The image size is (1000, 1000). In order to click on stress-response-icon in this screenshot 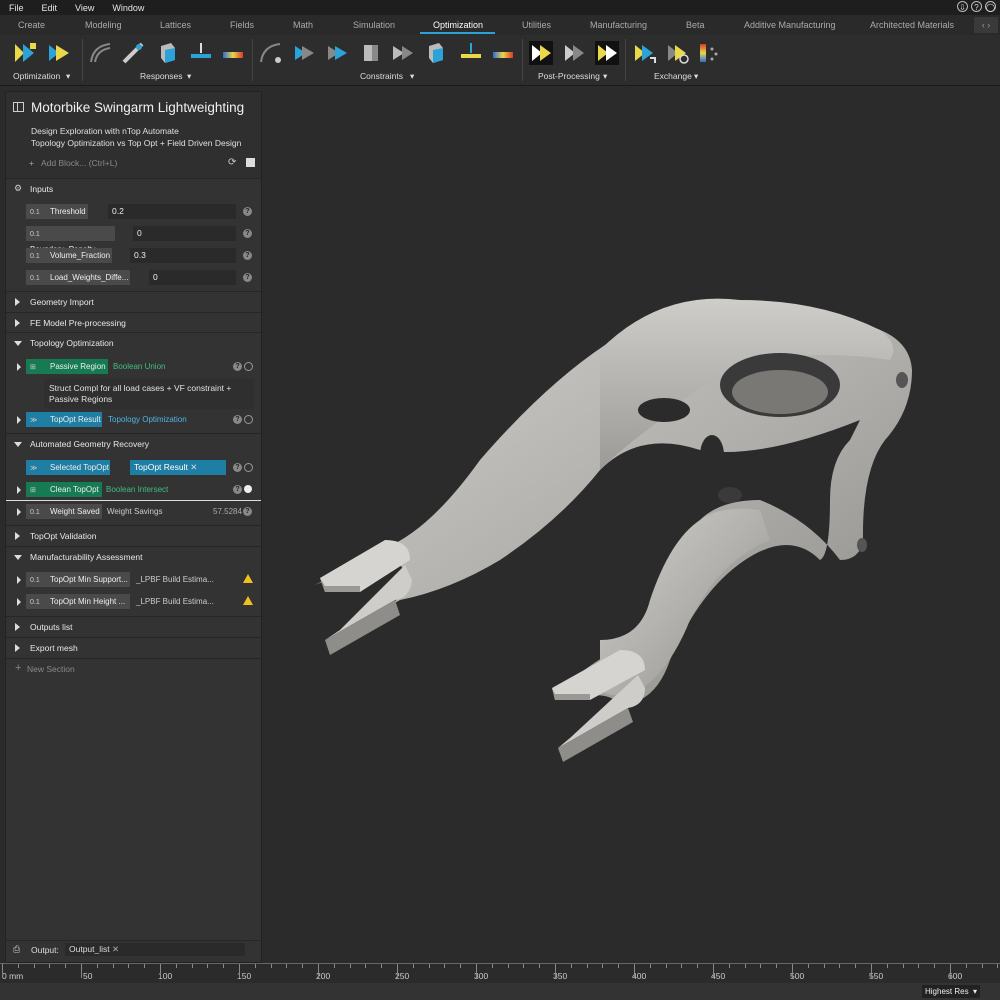, I will do `click(233, 53)`.